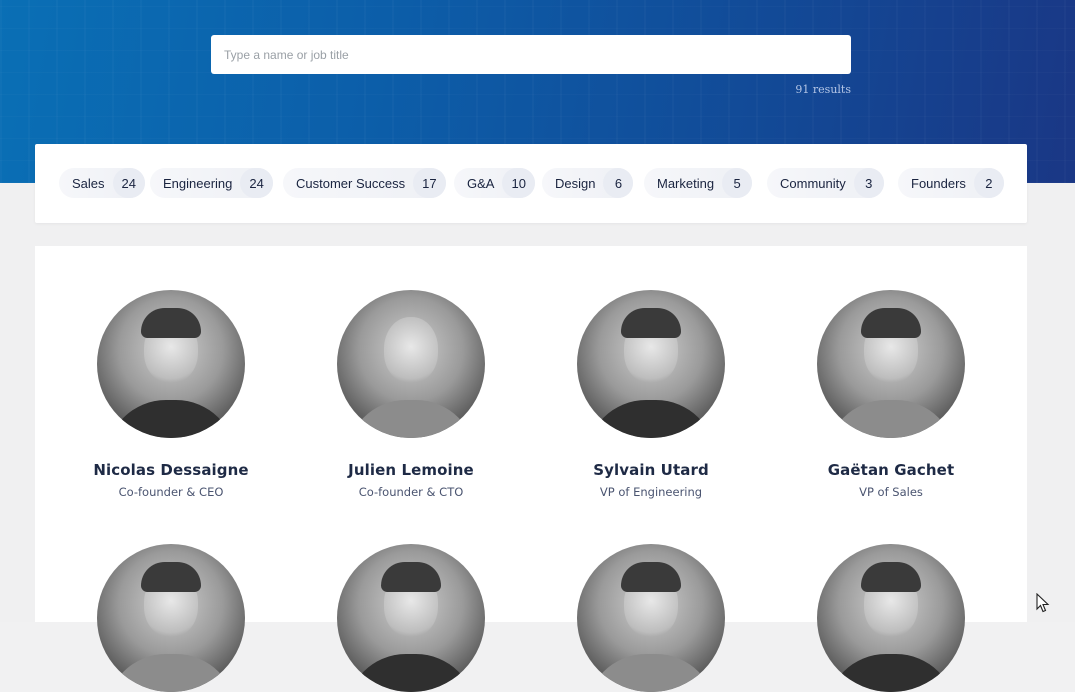 The image size is (1075, 692). Describe the element at coordinates (868, 183) in the screenshot. I see `filter-count: 3` at that location.